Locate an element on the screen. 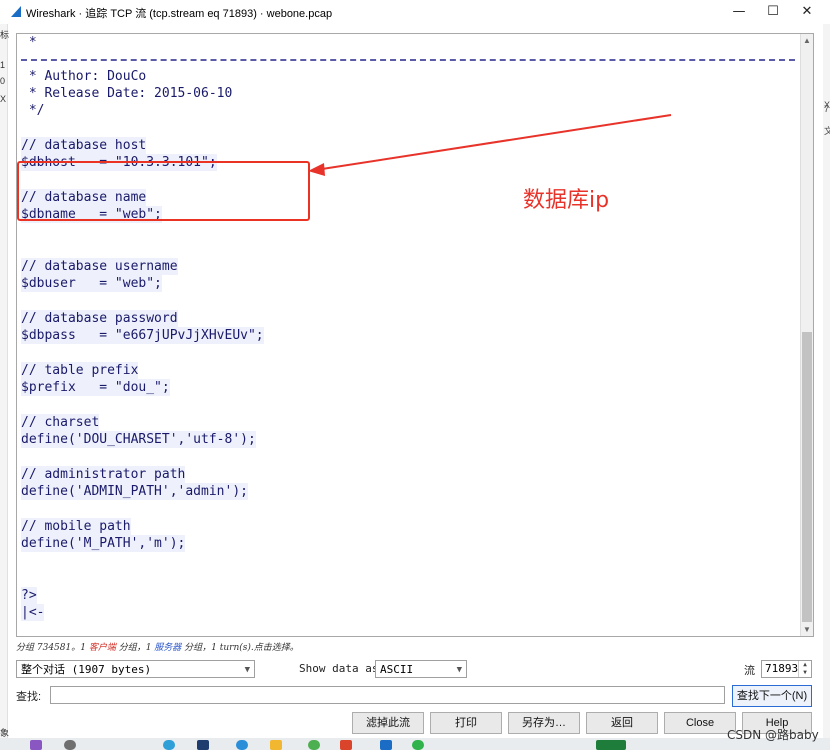  folder-icon is located at coordinates (276, 745).